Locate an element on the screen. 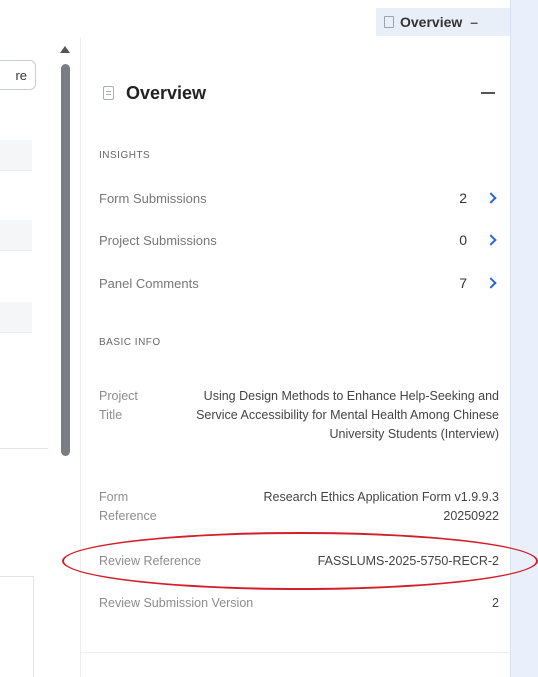  insight-label: Form Submissions is located at coordinates (153, 198).